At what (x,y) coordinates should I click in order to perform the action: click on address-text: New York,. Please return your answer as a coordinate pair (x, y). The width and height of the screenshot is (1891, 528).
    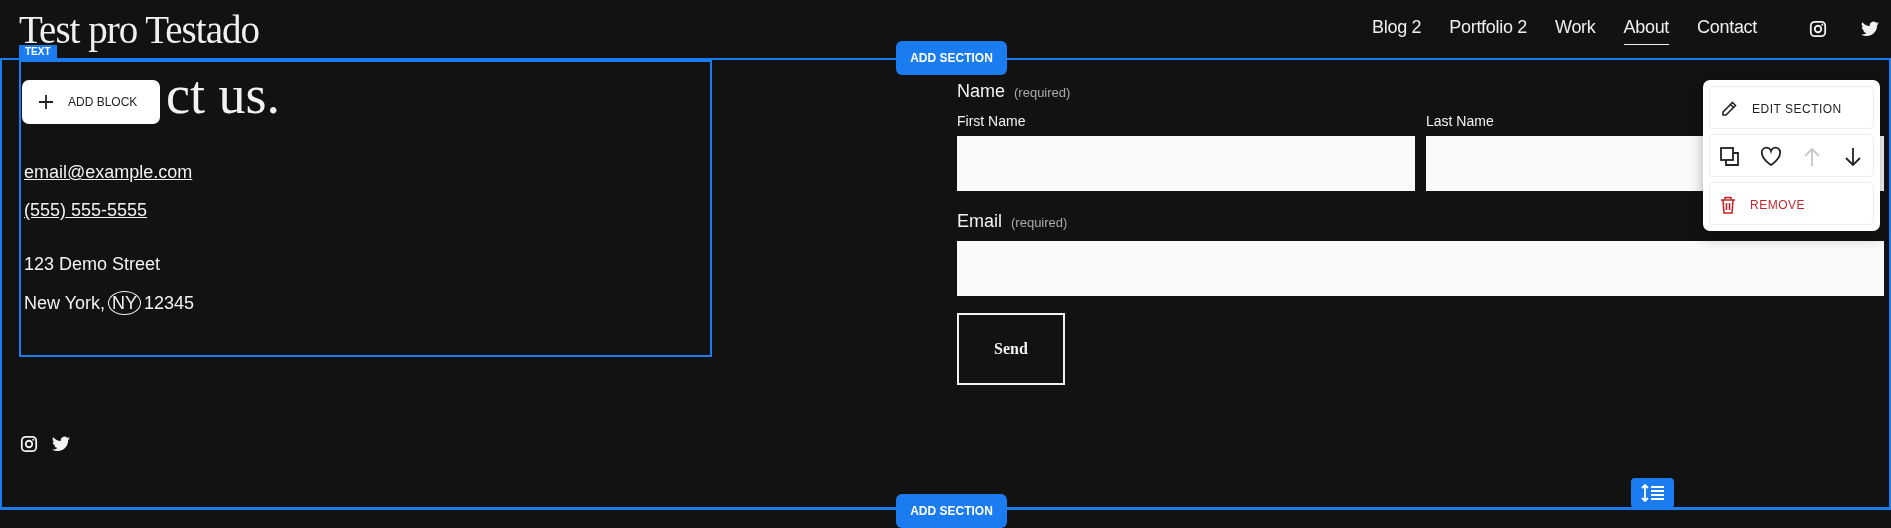
    Looking at the image, I should click on (65, 303).